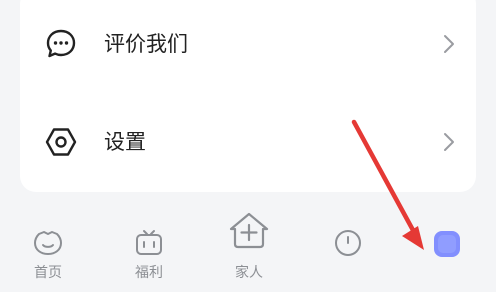 This screenshot has width=496, height=292. Describe the element at coordinates (48, 257) in the screenshot. I see `tab-home: 首页` at that location.